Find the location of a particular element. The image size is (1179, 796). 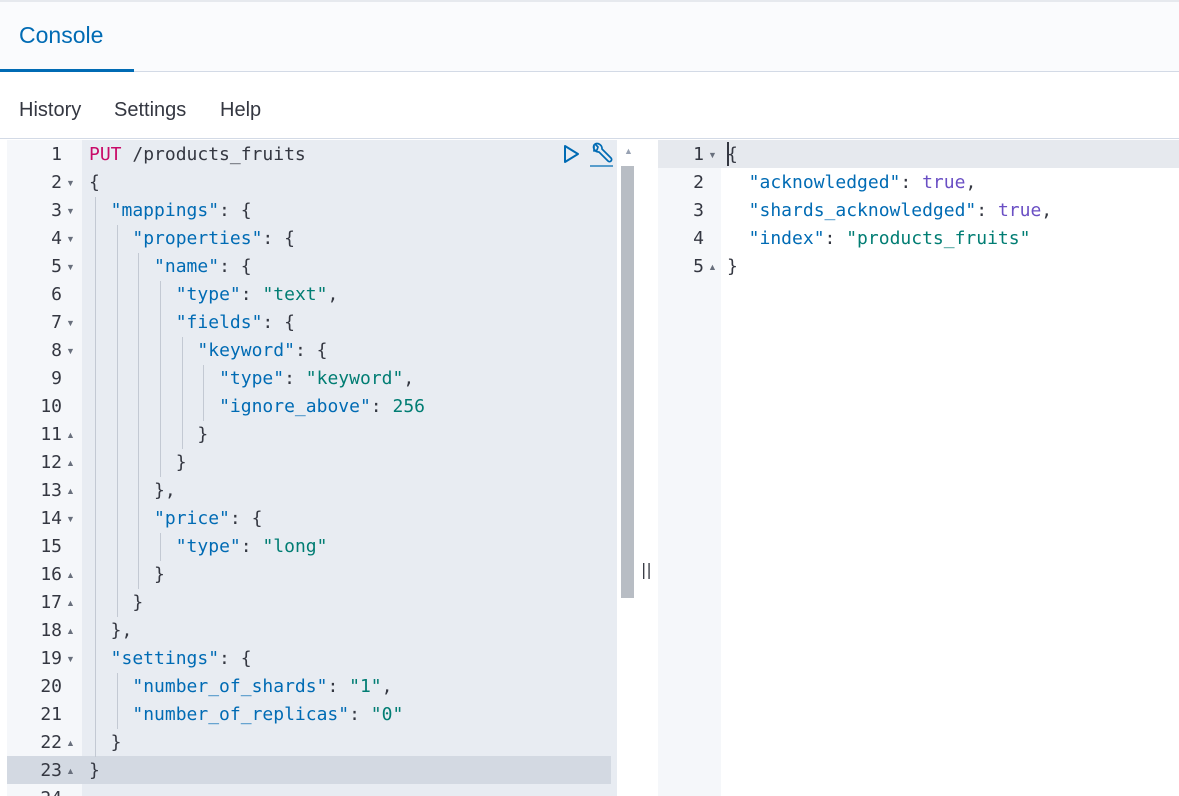

line-number: 5 is located at coordinates (56, 266).